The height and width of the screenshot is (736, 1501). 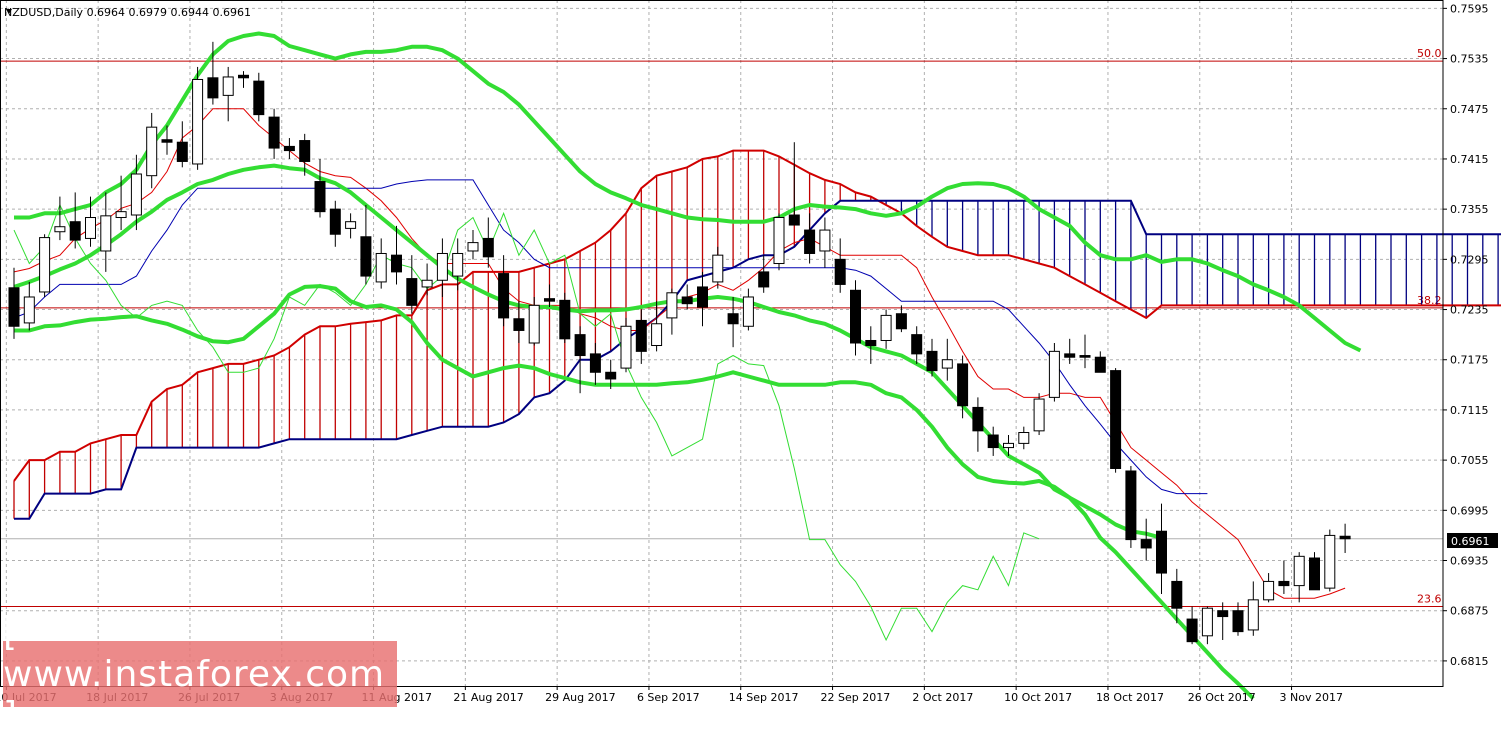 I want to click on y-tick-label: 0.7175, so click(x=1469, y=360).